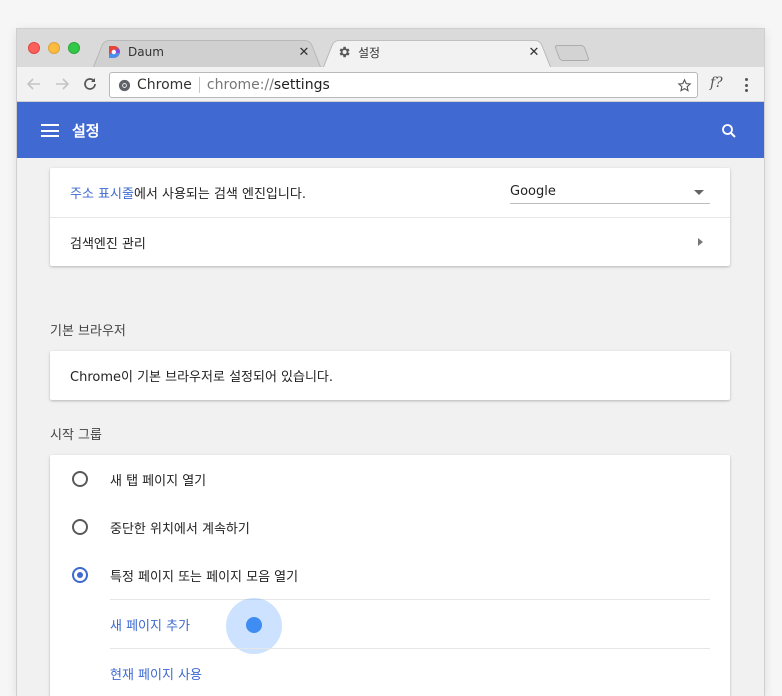 The width and height of the screenshot is (782, 696). What do you see at coordinates (207, 52) in the screenshot?
I see `tab-daum: Daum ✕` at bounding box center [207, 52].